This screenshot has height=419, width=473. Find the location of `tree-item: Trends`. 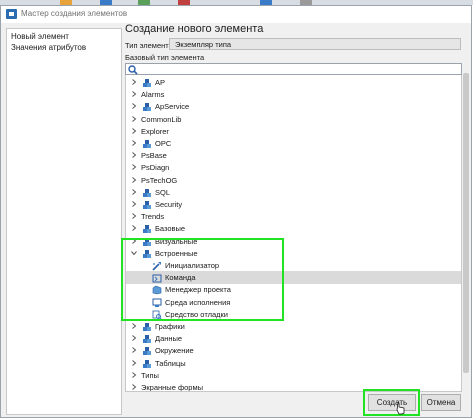

tree-item: Trends is located at coordinates (293, 216).